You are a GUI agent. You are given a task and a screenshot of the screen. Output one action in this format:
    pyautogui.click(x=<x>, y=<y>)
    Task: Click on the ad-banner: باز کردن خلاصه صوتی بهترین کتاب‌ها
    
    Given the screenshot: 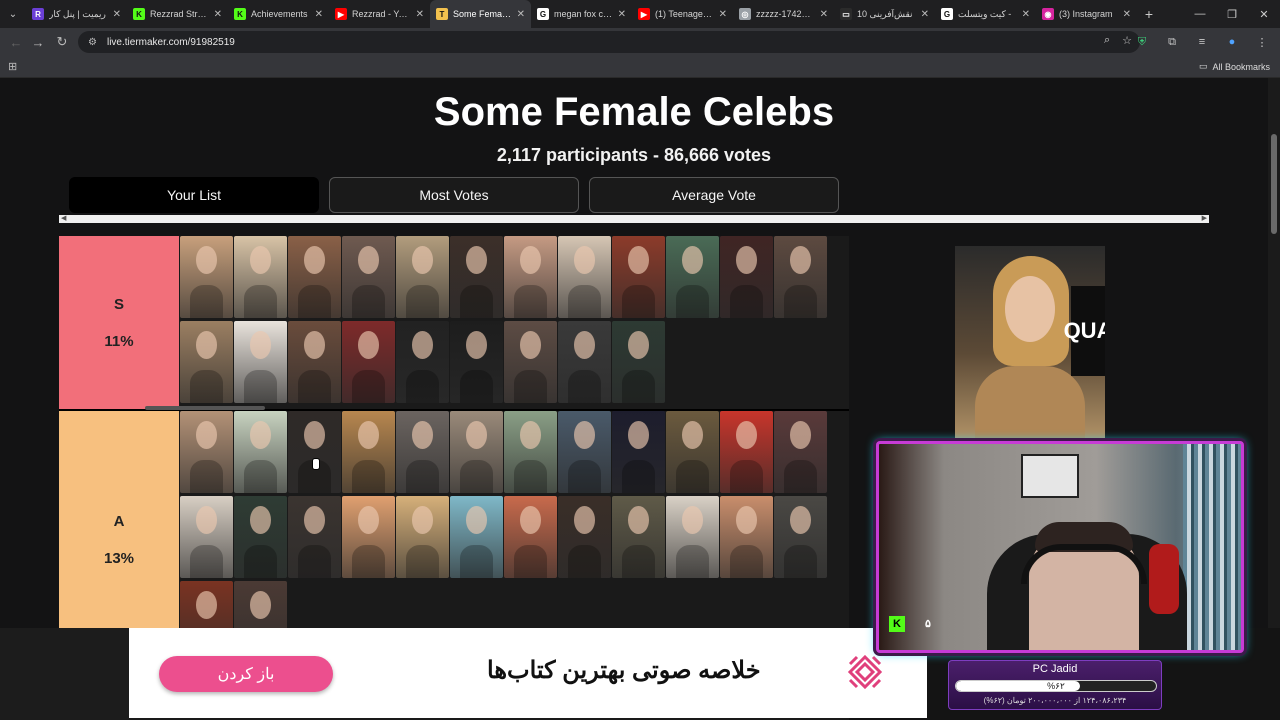 What is the action you would take?
    pyautogui.click(x=528, y=673)
    